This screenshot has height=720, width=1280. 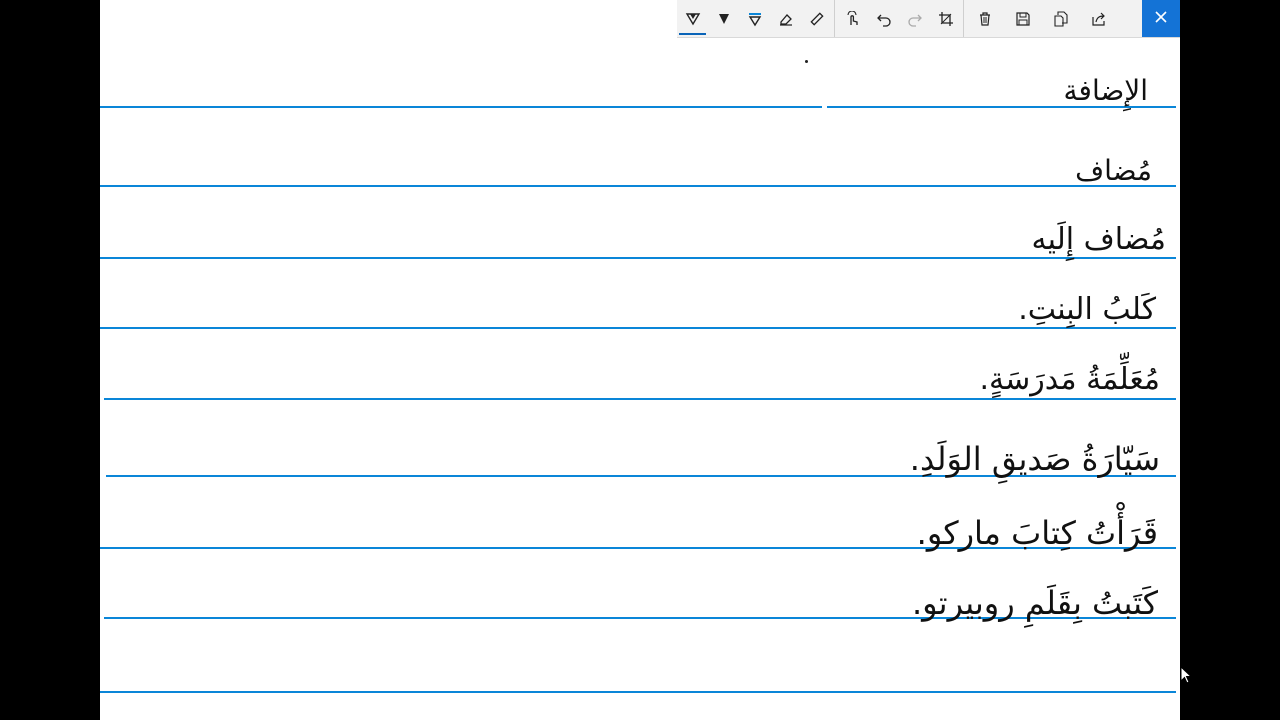 I want to click on rule-gap, so click(x=824, y=106).